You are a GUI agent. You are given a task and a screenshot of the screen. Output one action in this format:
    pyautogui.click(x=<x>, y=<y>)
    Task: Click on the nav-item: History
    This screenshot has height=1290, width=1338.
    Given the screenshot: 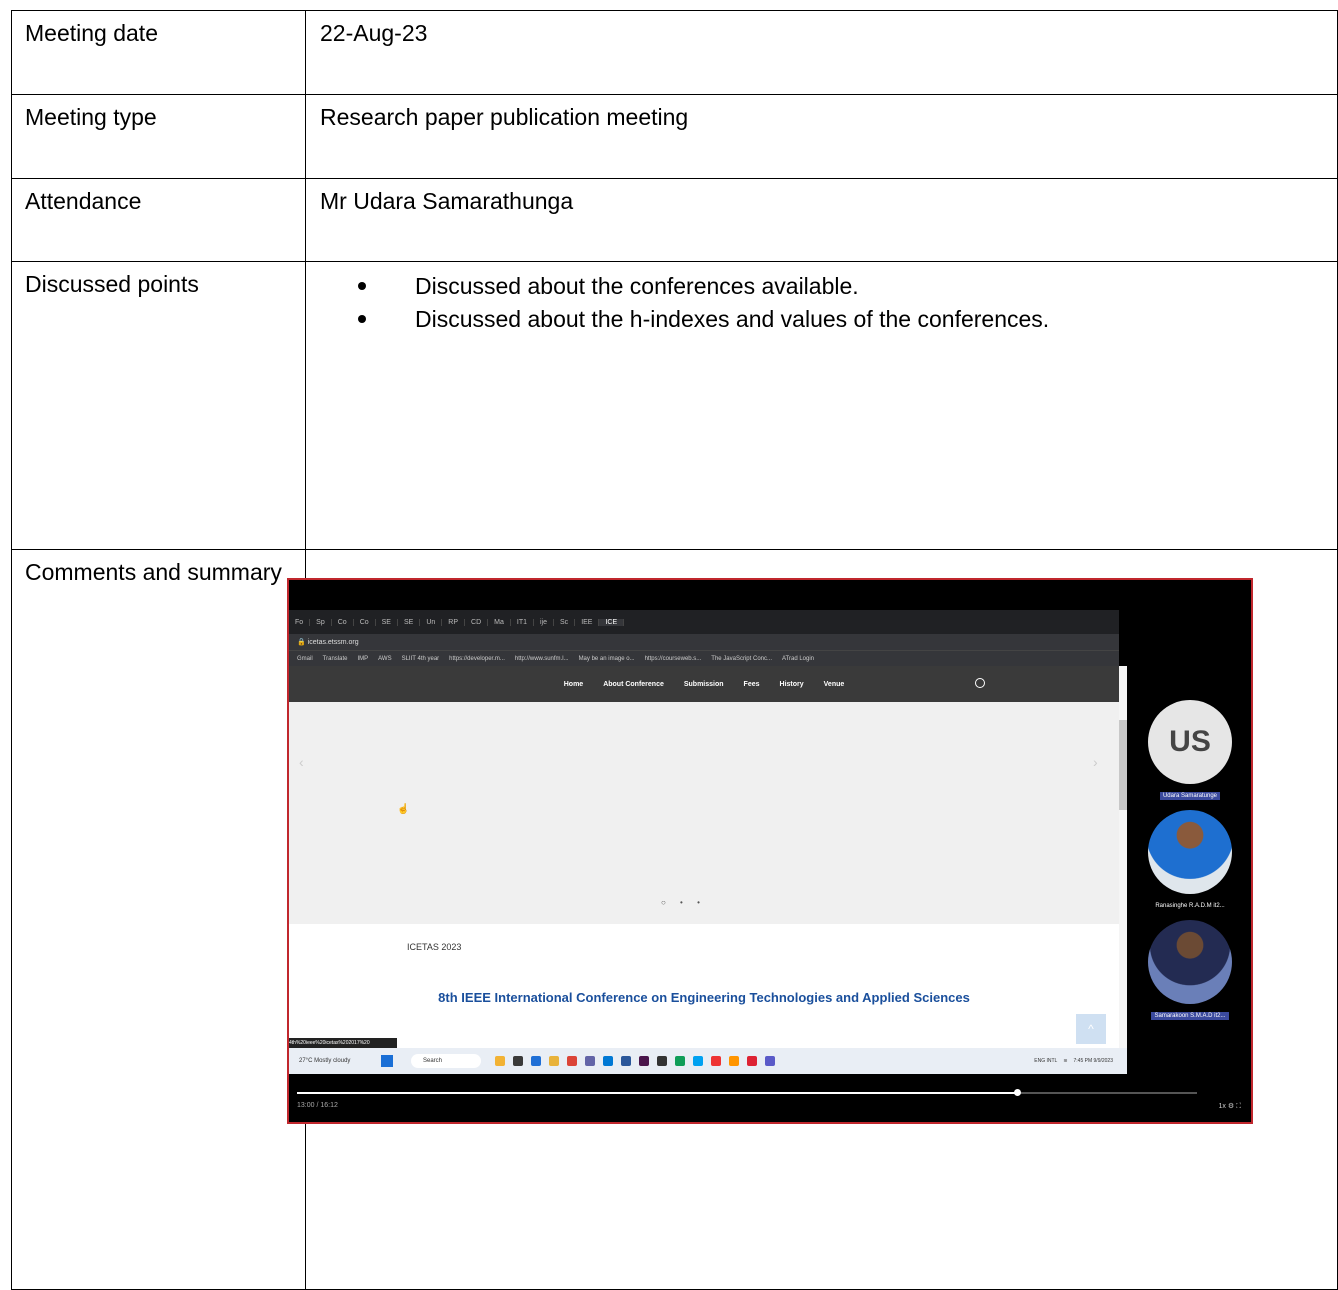 What is the action you would take?
    pyautogui.click(x=791, y=684)
    